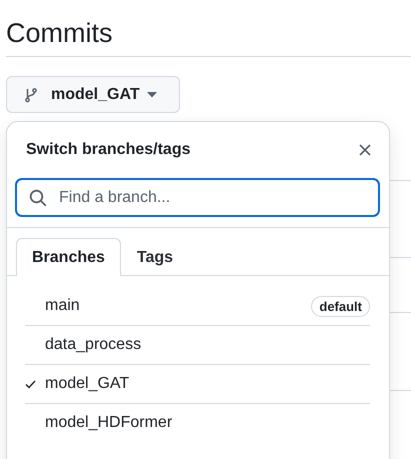 The image size is (411, 459). What do you see at coordinates (197, 345) in the screenshot?
I see `branch-item: data_process` at bounding box center [197, 345].